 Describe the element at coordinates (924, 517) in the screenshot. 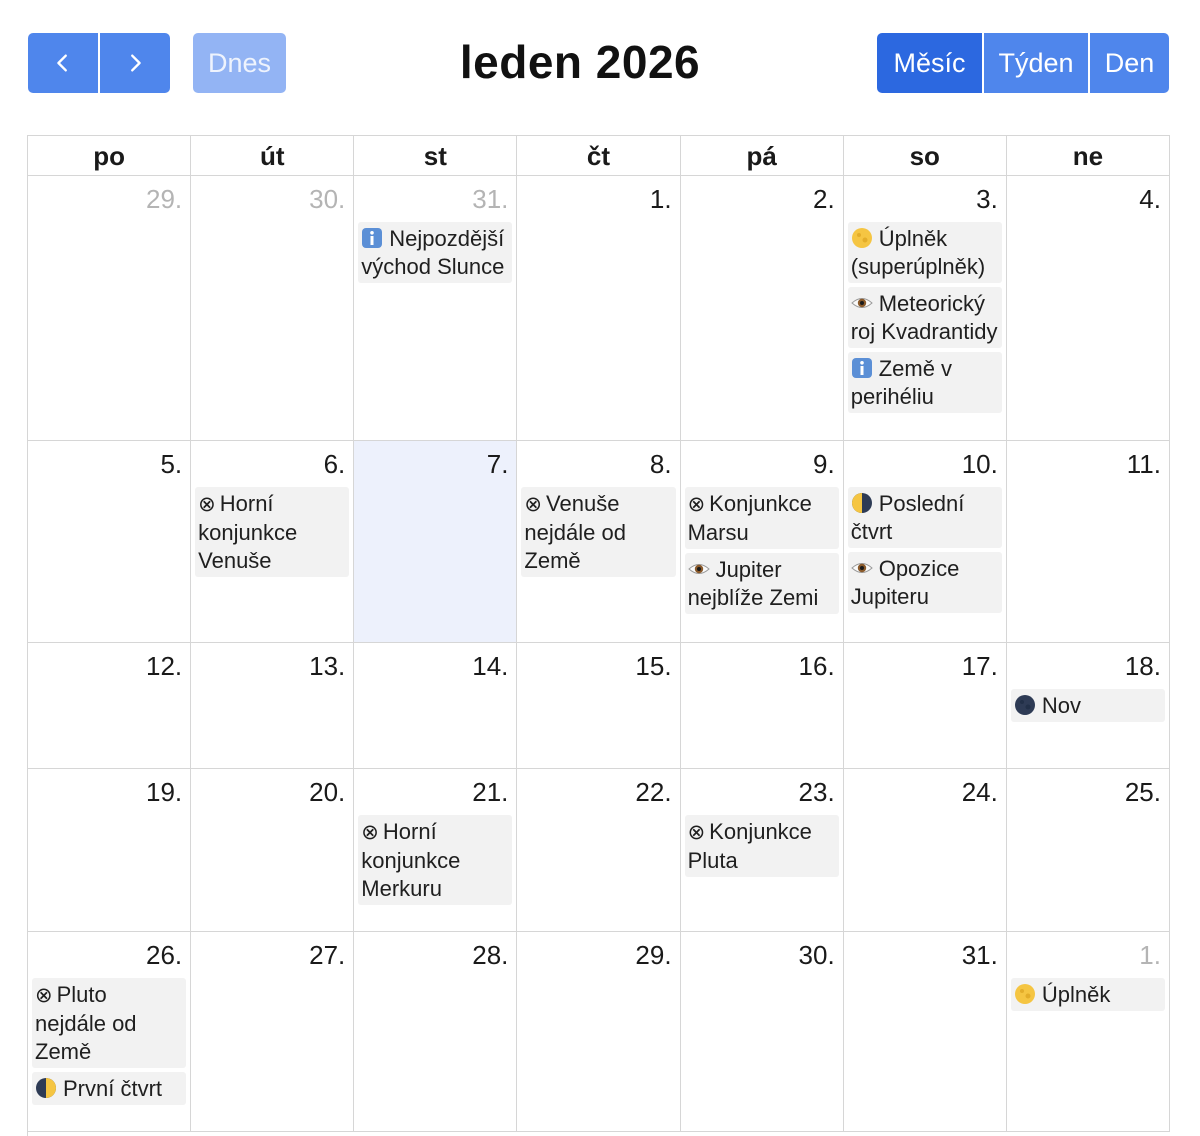

I see `calendar-event: Poslední čtvrt` at that location.